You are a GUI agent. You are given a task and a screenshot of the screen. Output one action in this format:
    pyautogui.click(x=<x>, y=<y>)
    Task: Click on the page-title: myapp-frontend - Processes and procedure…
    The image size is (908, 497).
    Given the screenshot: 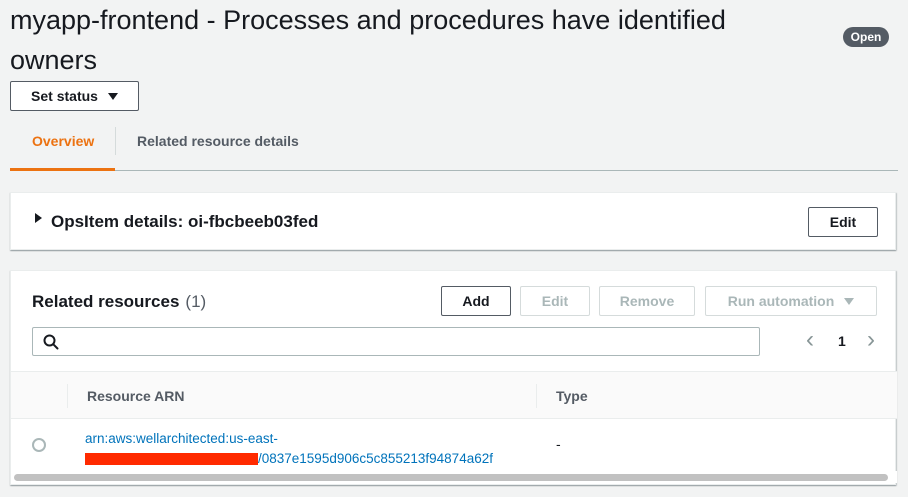 What is the action you would take?
    pyautogui.click(x=368, y=40)
    